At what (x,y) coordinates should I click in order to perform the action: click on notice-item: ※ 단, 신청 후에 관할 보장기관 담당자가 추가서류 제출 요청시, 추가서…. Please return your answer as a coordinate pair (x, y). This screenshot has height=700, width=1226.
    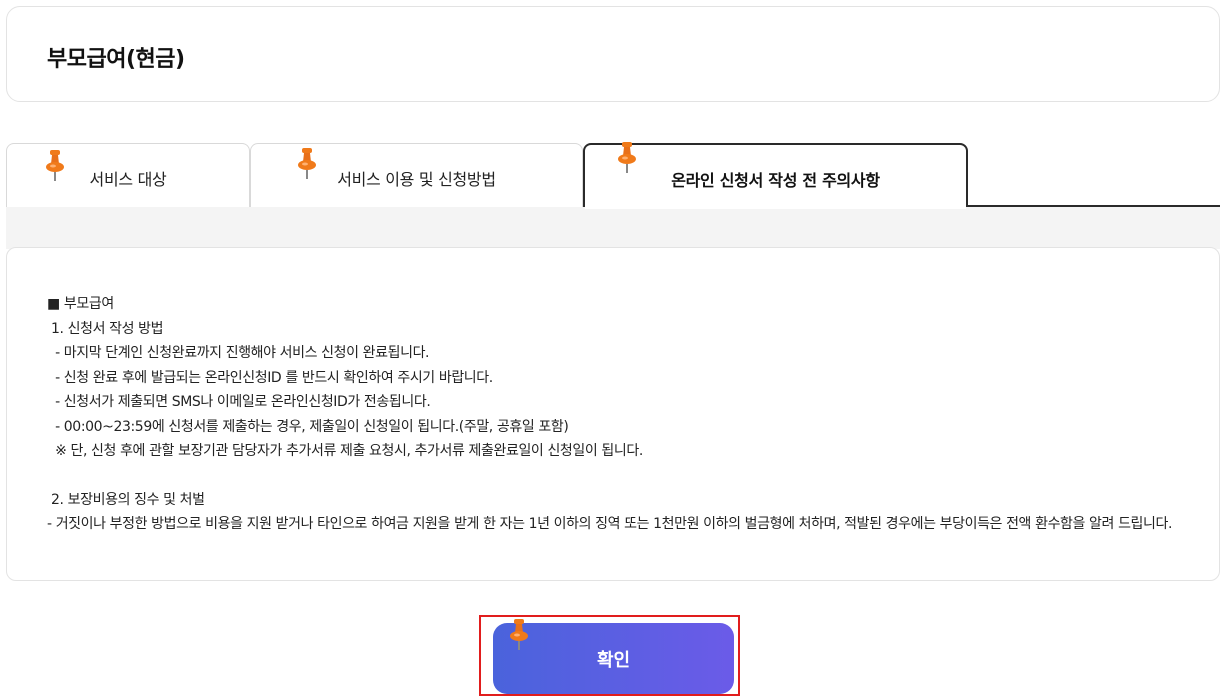
    Looking at the image, I should click on (345, 451).